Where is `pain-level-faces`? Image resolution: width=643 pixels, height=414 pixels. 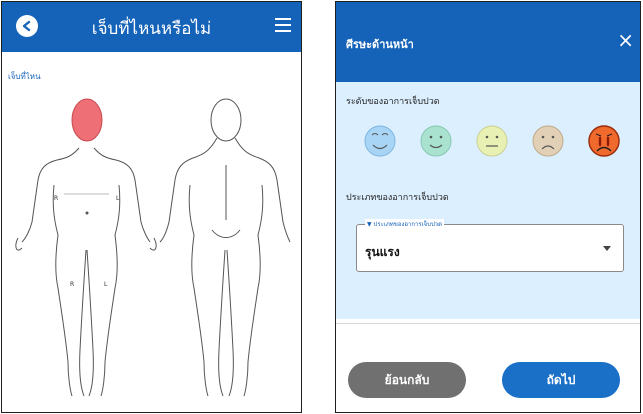 pain-level-faces is located at coordinates (492, 141).